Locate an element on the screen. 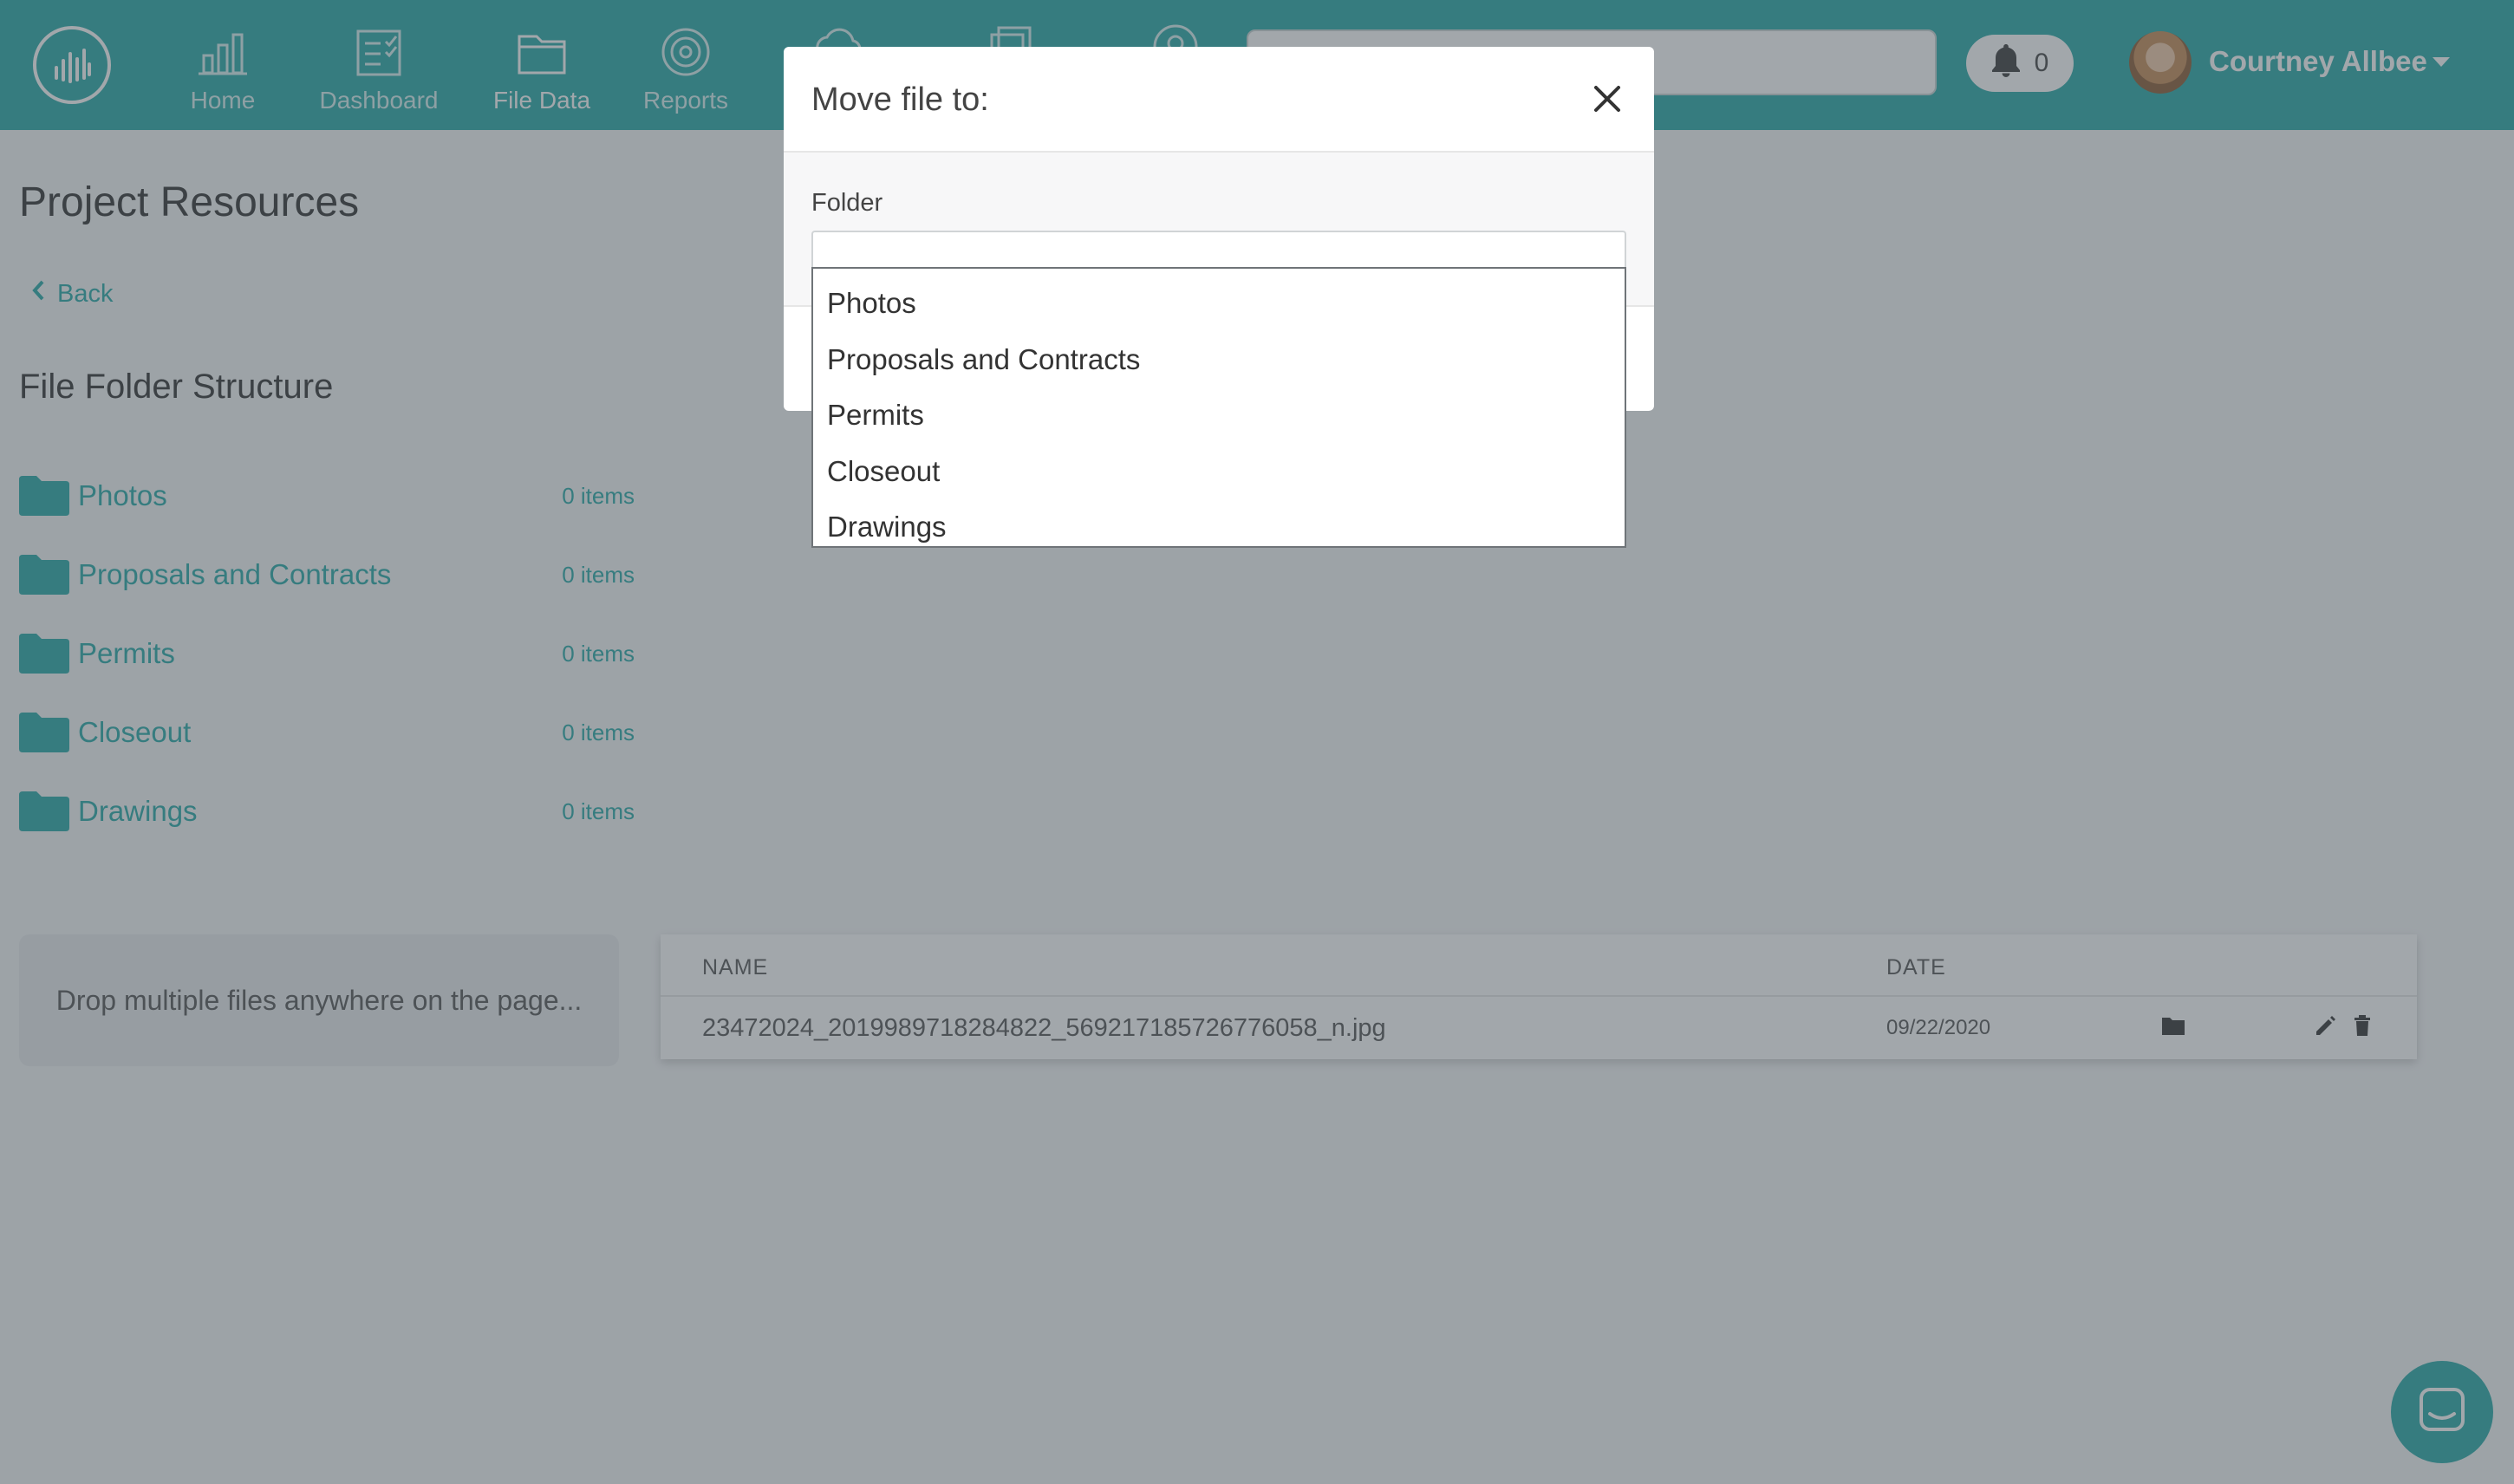 The image size is (2514, 1484). close-icon is located at coordinates (1607, 99).